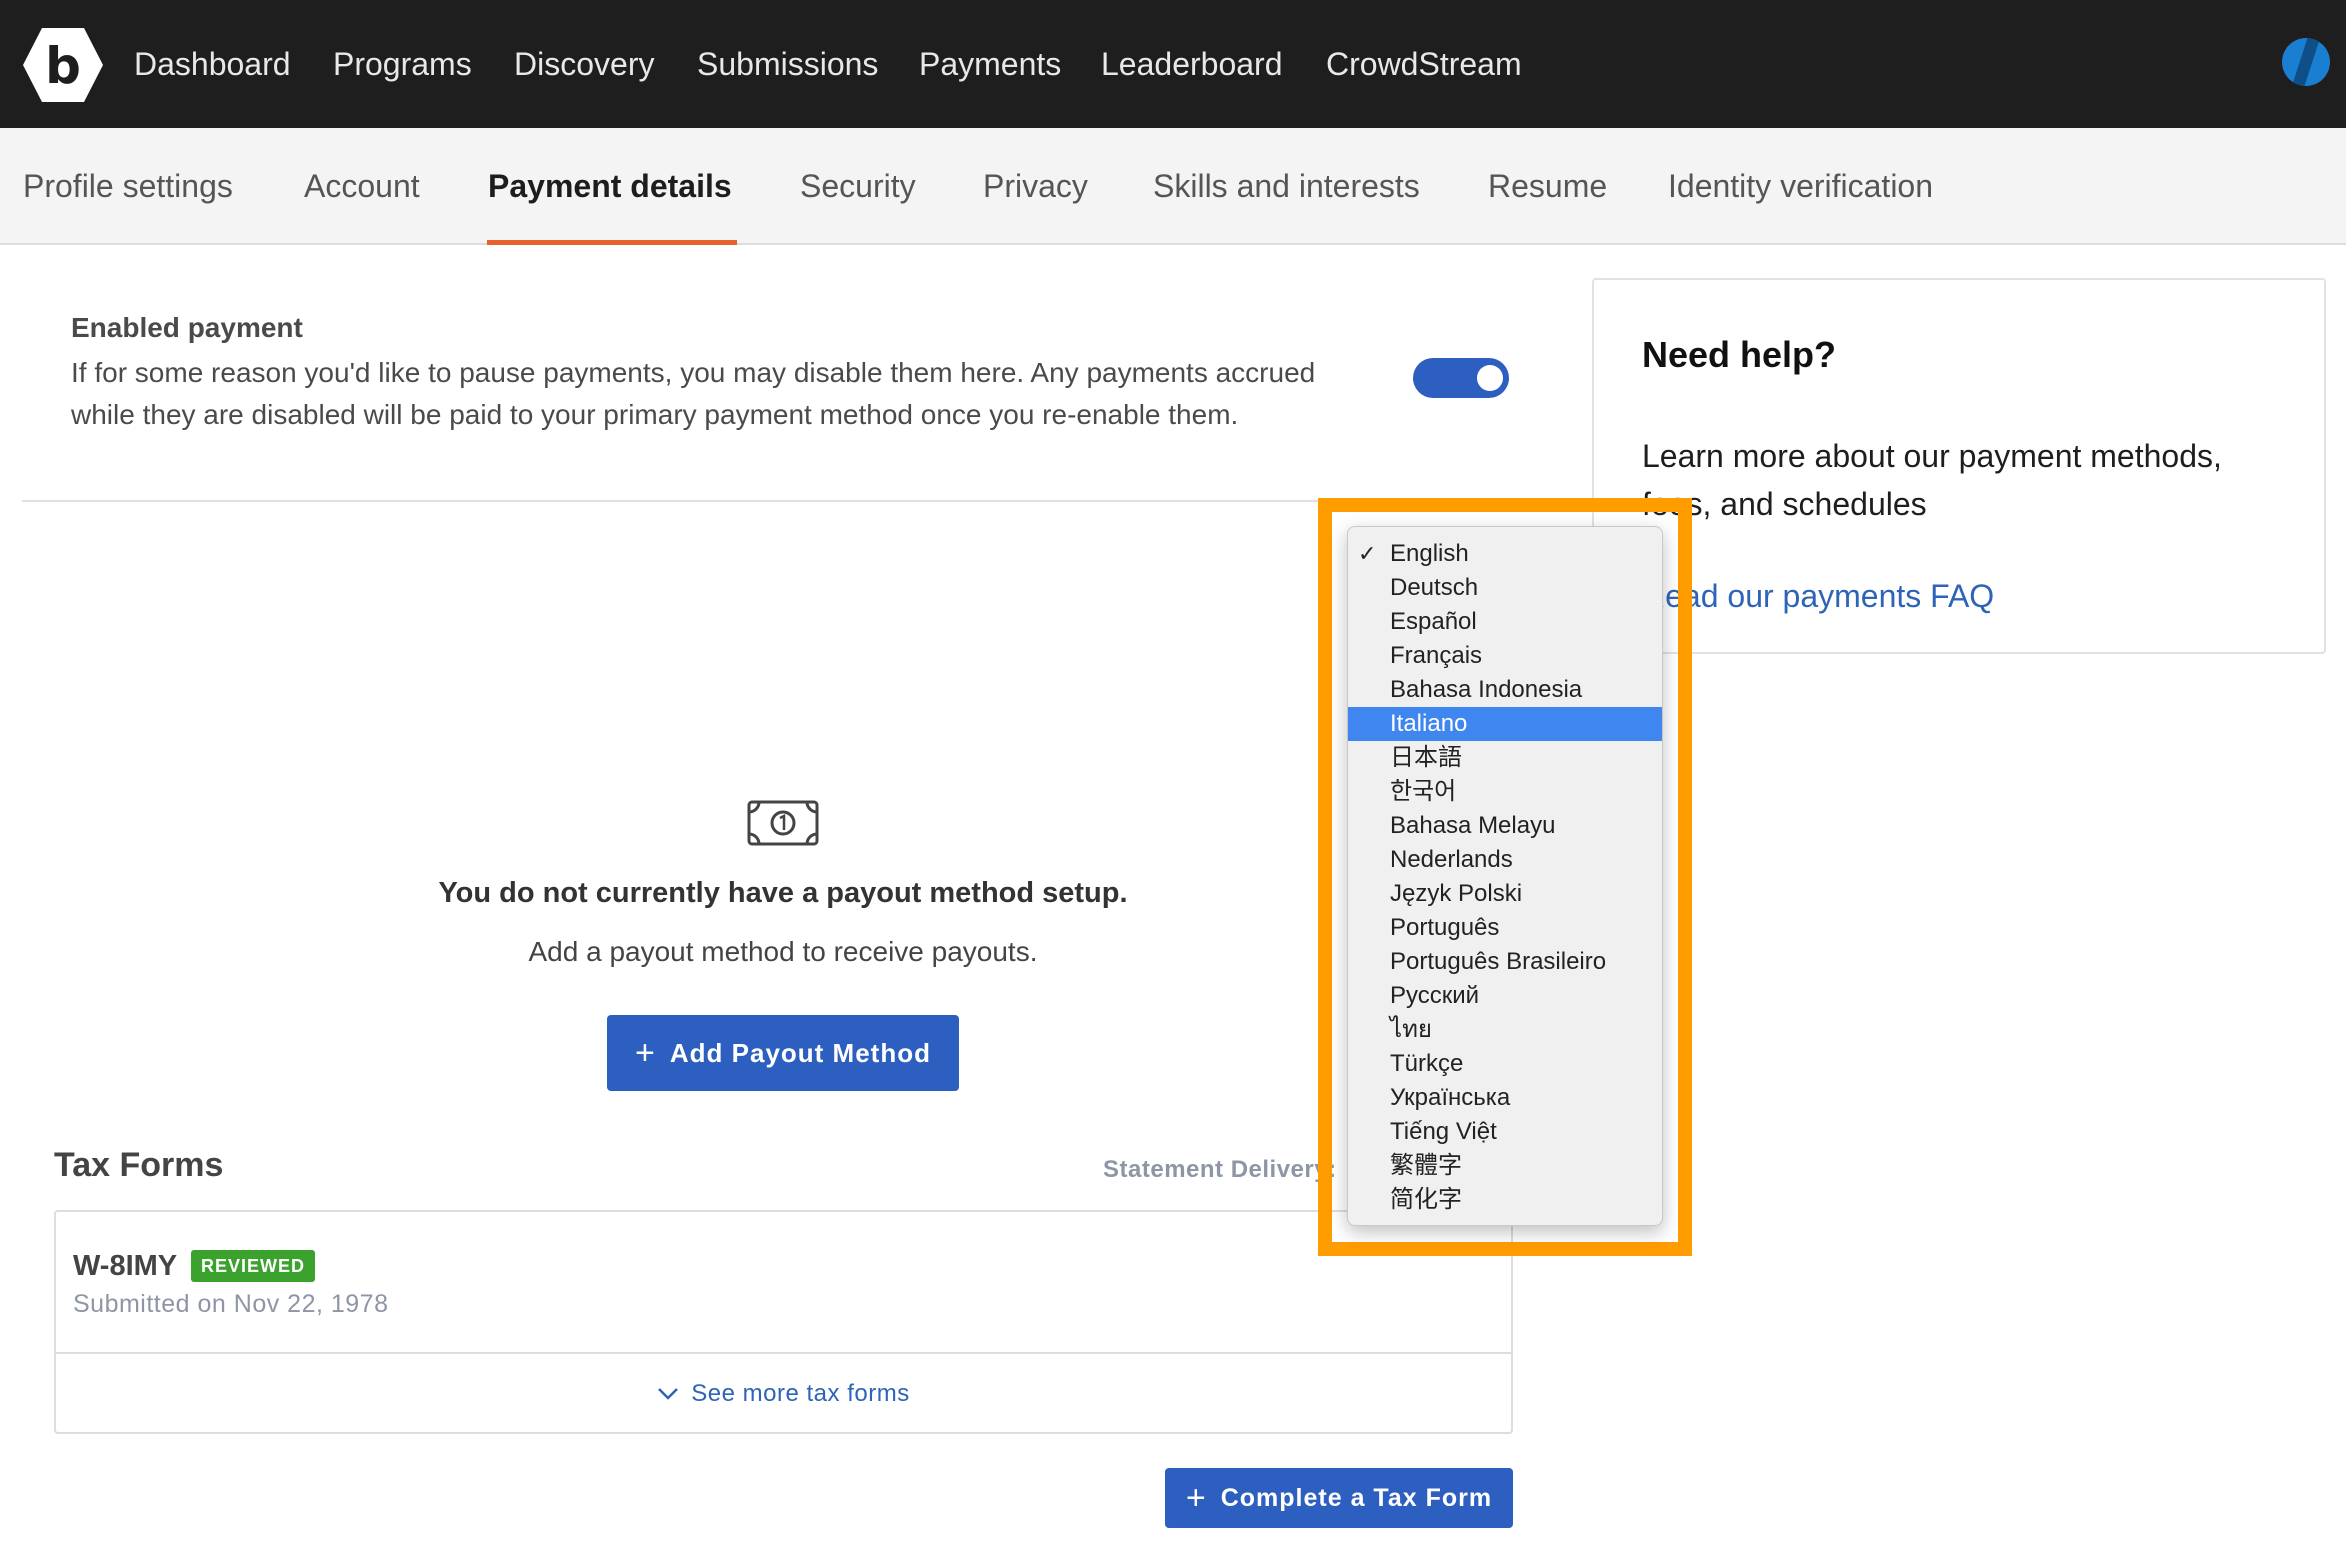 The height and width of the screenshot is (1557, 2346). I want to click on tax-forms-title: Tax Forms, so click(139, 1165).